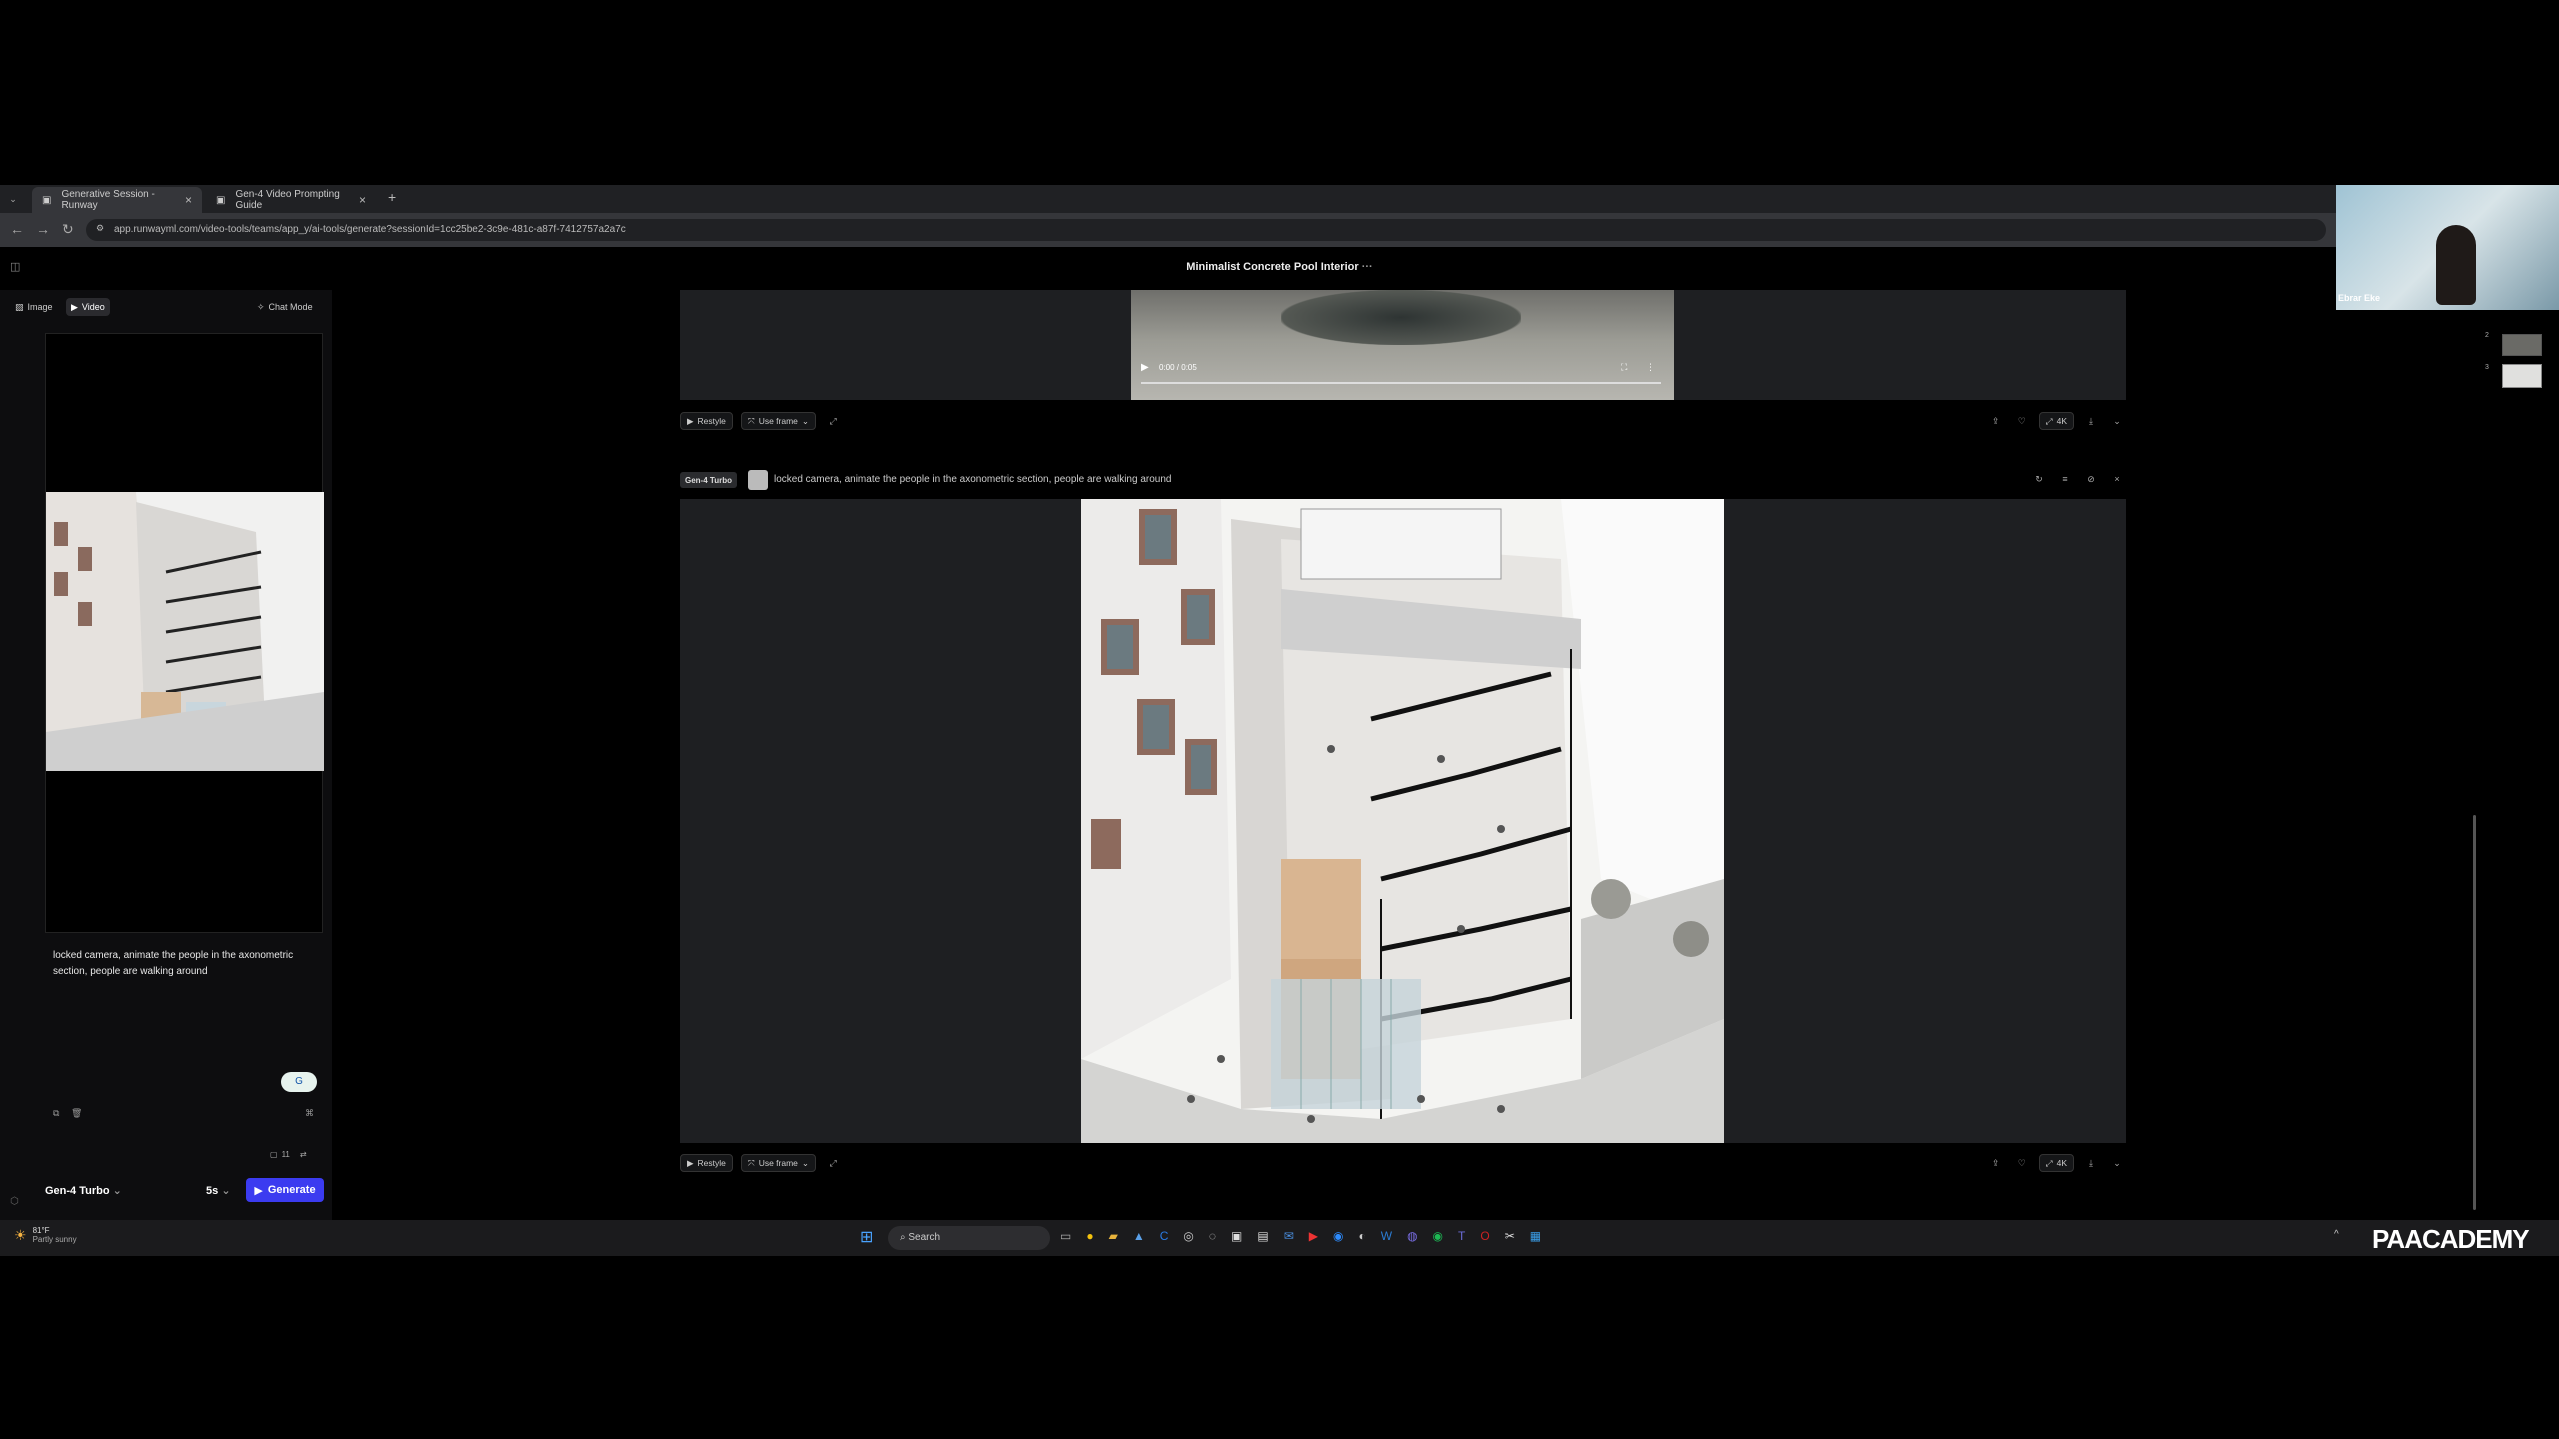 Image resolution: width=2559 pixels, height=1439 pixels. Describe the element at coordinates (903, 1237) in the screenshot. I see `search-icon: ⌕` at that location.